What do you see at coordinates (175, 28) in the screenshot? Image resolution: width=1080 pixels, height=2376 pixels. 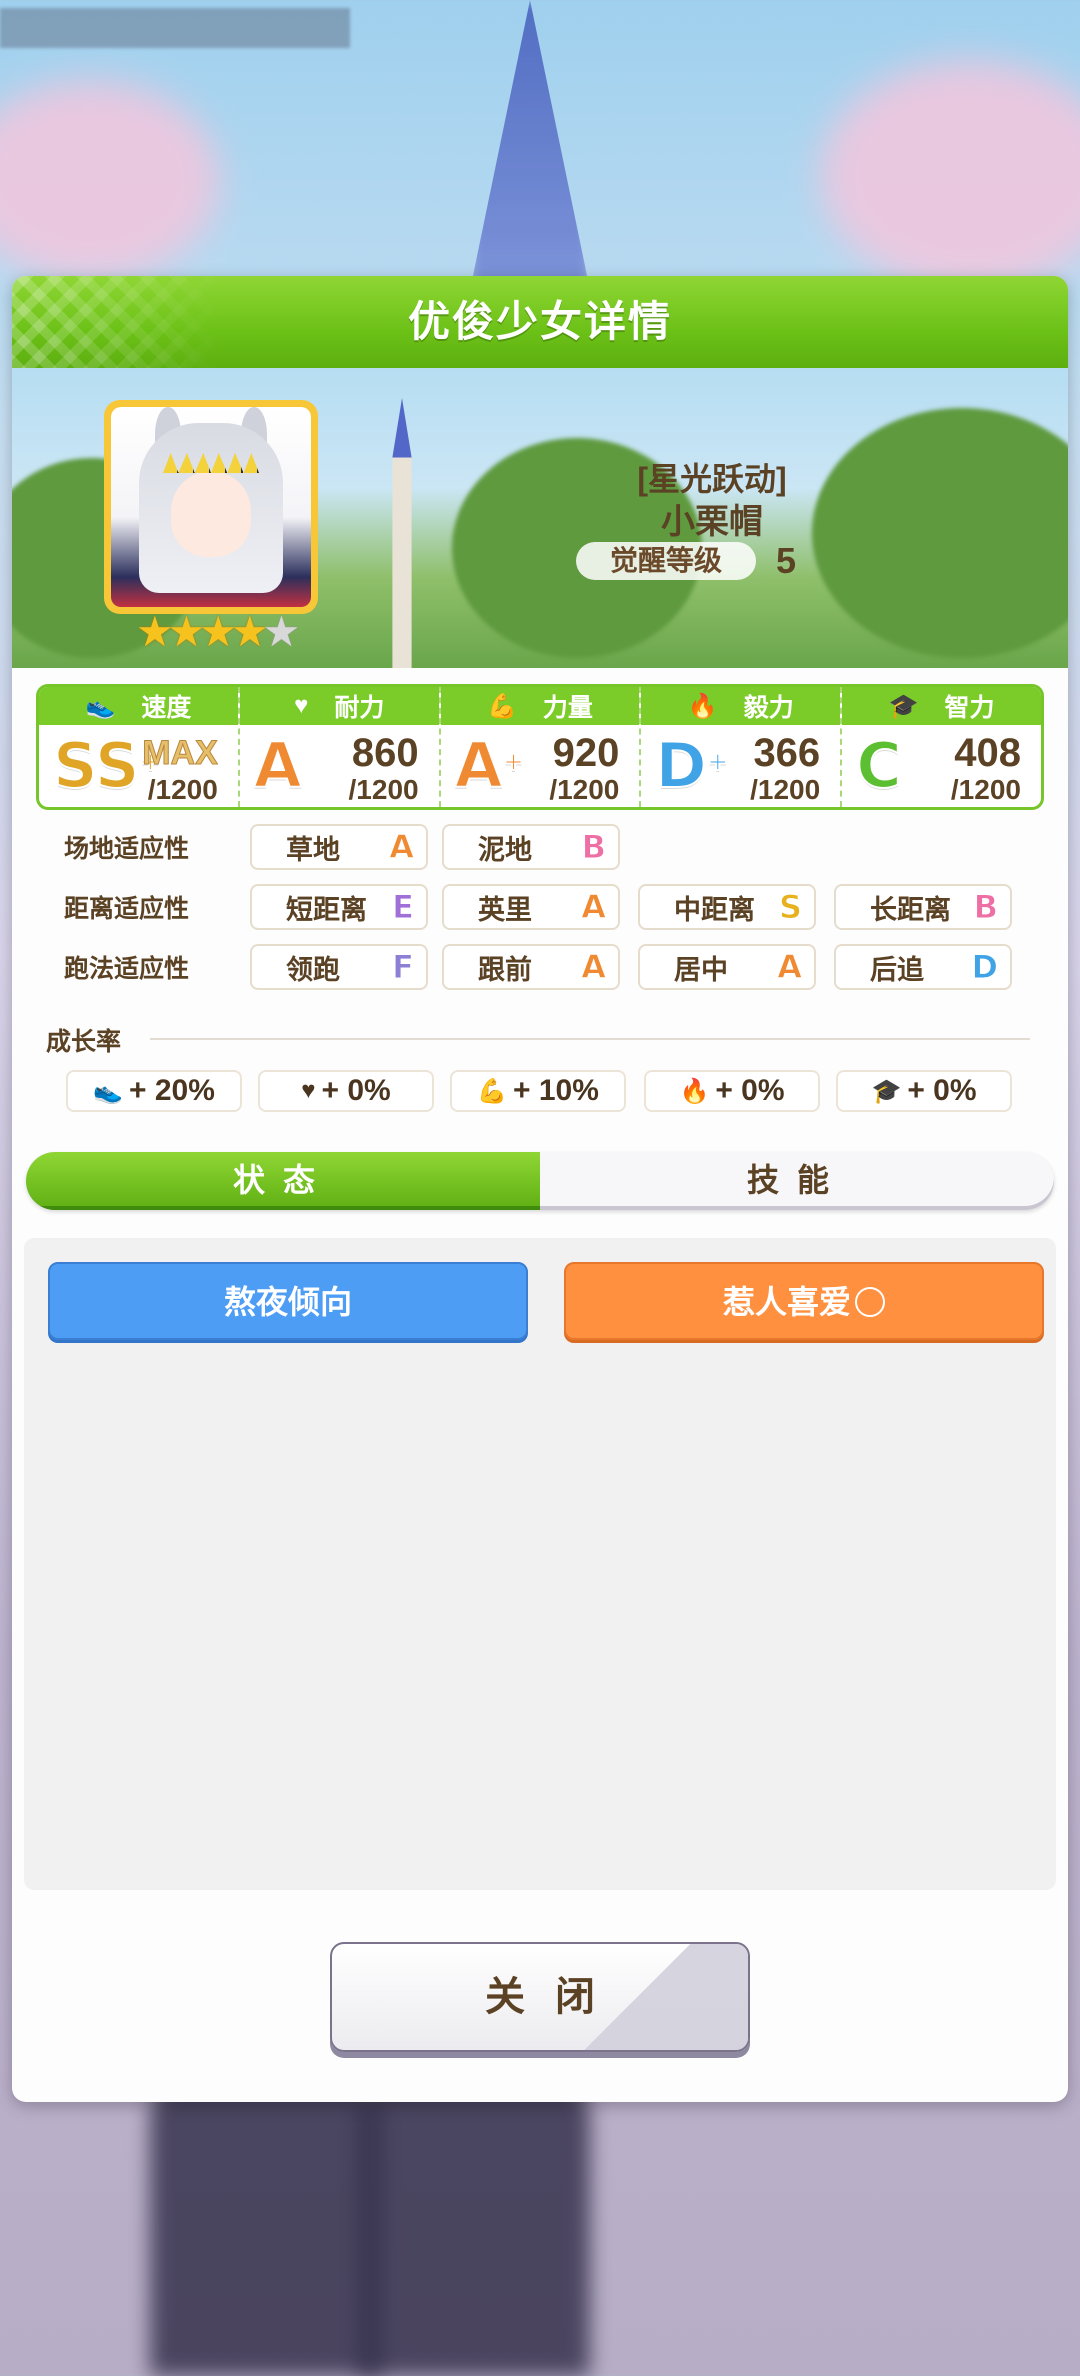 I see `background-top-label` at bounding box center [175, 28].